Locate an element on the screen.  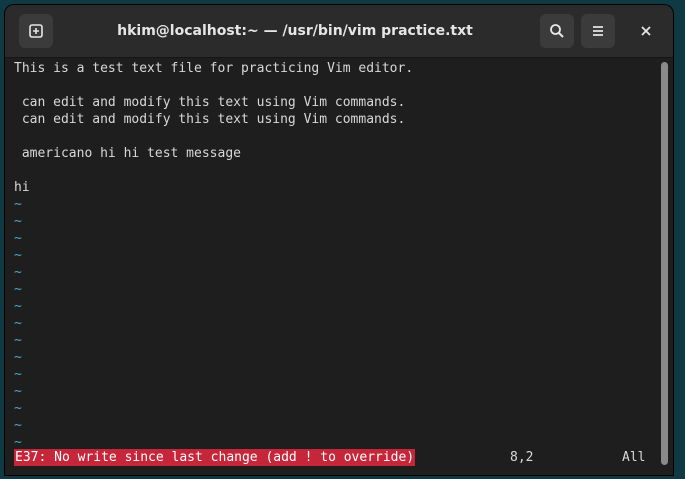
cursor-position: 8,2 is located at coordinates (522, 457).